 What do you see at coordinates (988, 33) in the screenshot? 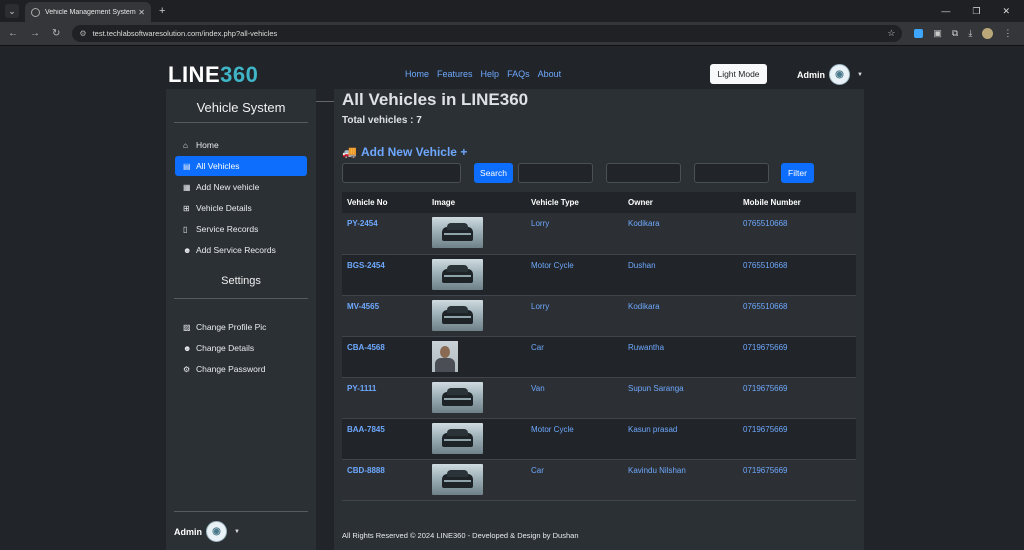
I see `profile-avatar` at bounding box center [988, 33].